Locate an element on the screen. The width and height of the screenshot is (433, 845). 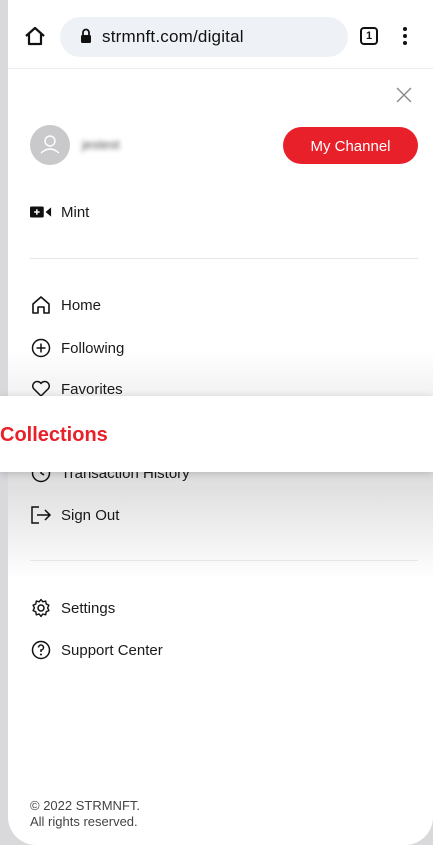
avatar is located at coordinates (50, 145).